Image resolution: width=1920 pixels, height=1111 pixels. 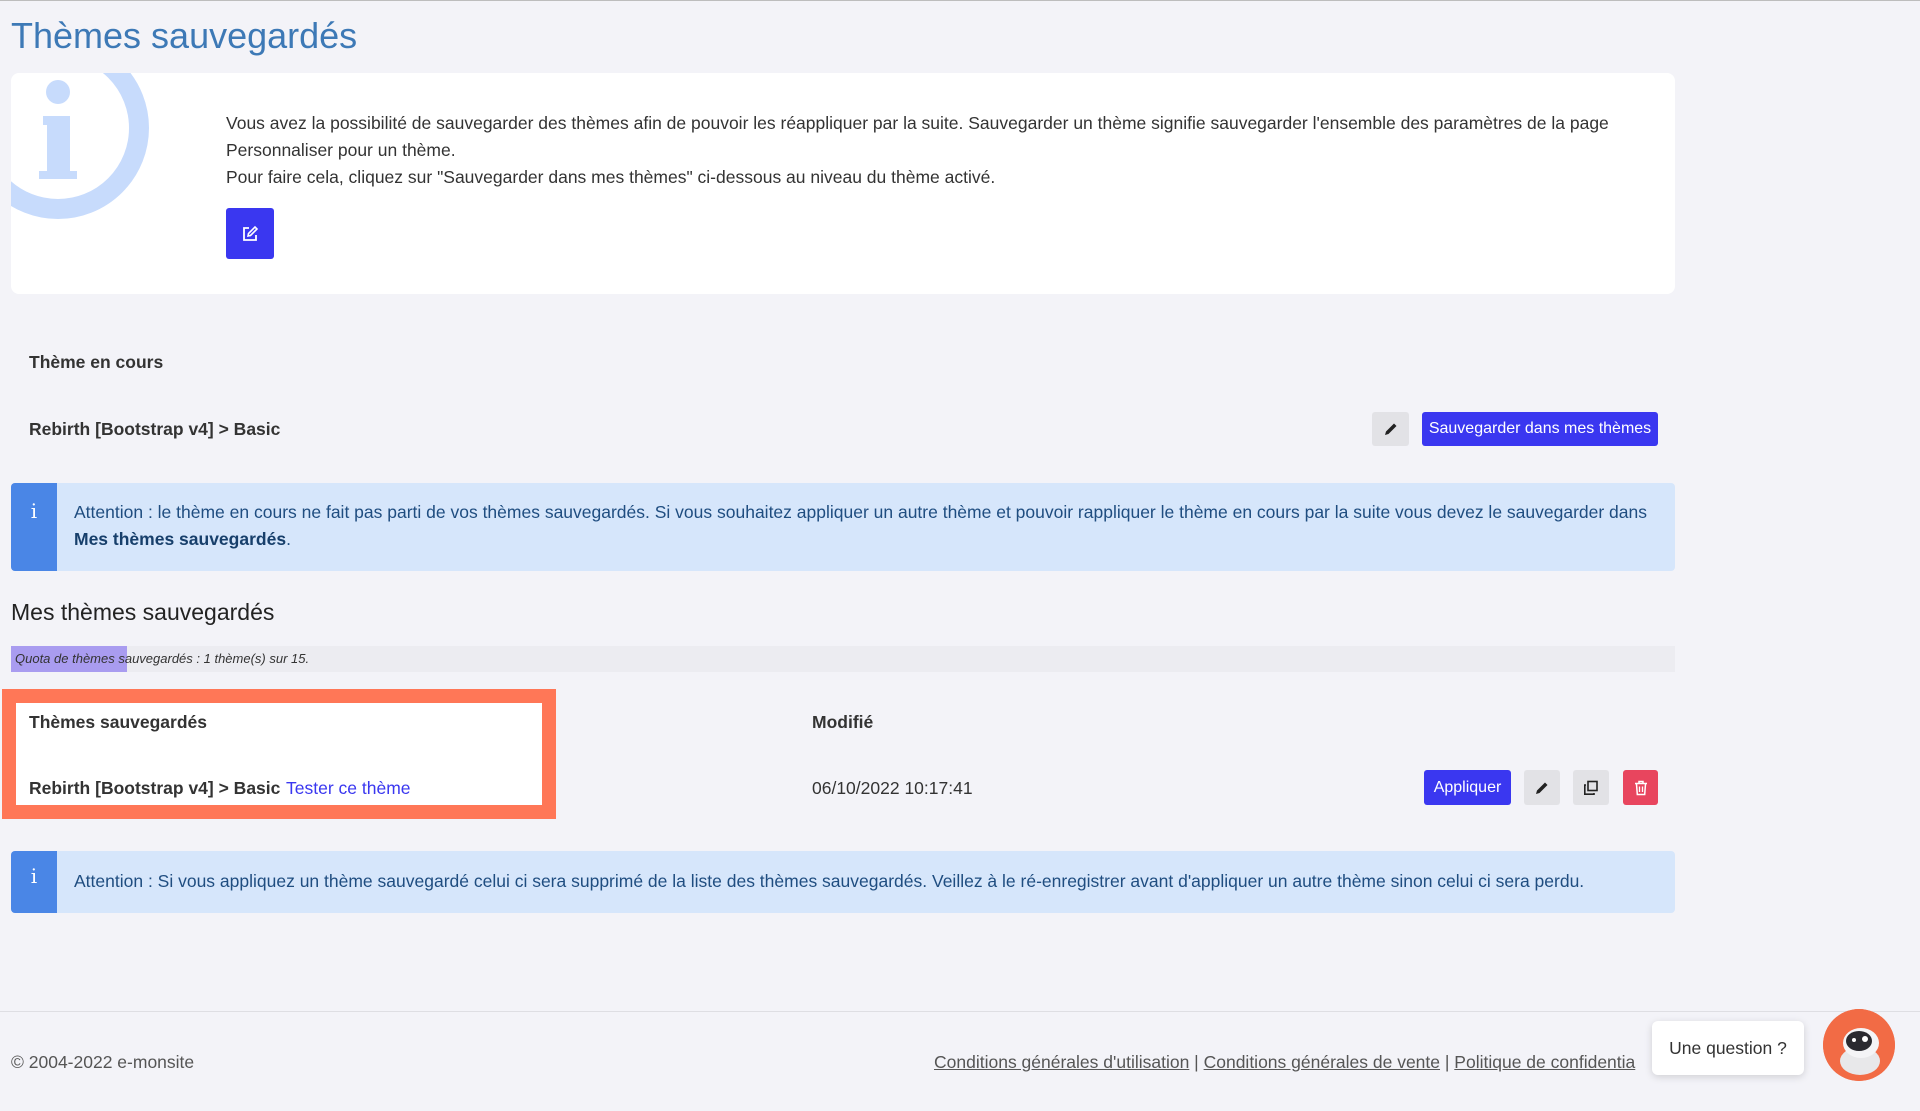 I want to click on trash-icon, so click(x=1640, y=787).